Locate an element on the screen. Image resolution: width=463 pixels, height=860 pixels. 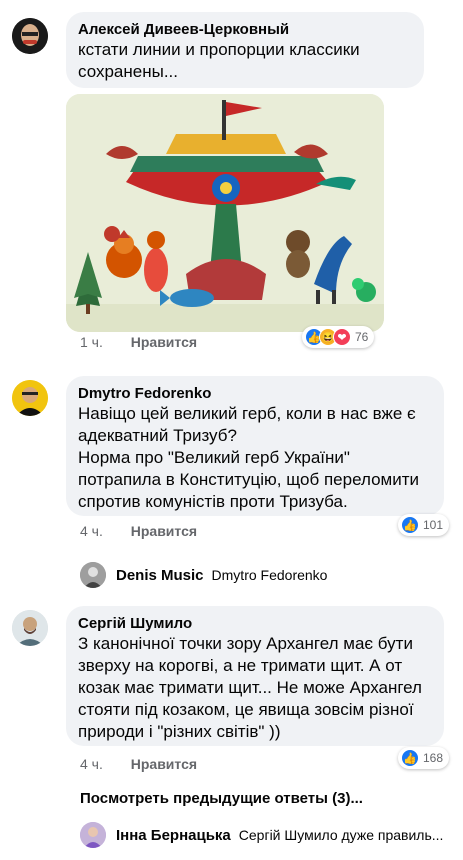
love-reaction-icon: ❤ is located at coordinates (342, 337).